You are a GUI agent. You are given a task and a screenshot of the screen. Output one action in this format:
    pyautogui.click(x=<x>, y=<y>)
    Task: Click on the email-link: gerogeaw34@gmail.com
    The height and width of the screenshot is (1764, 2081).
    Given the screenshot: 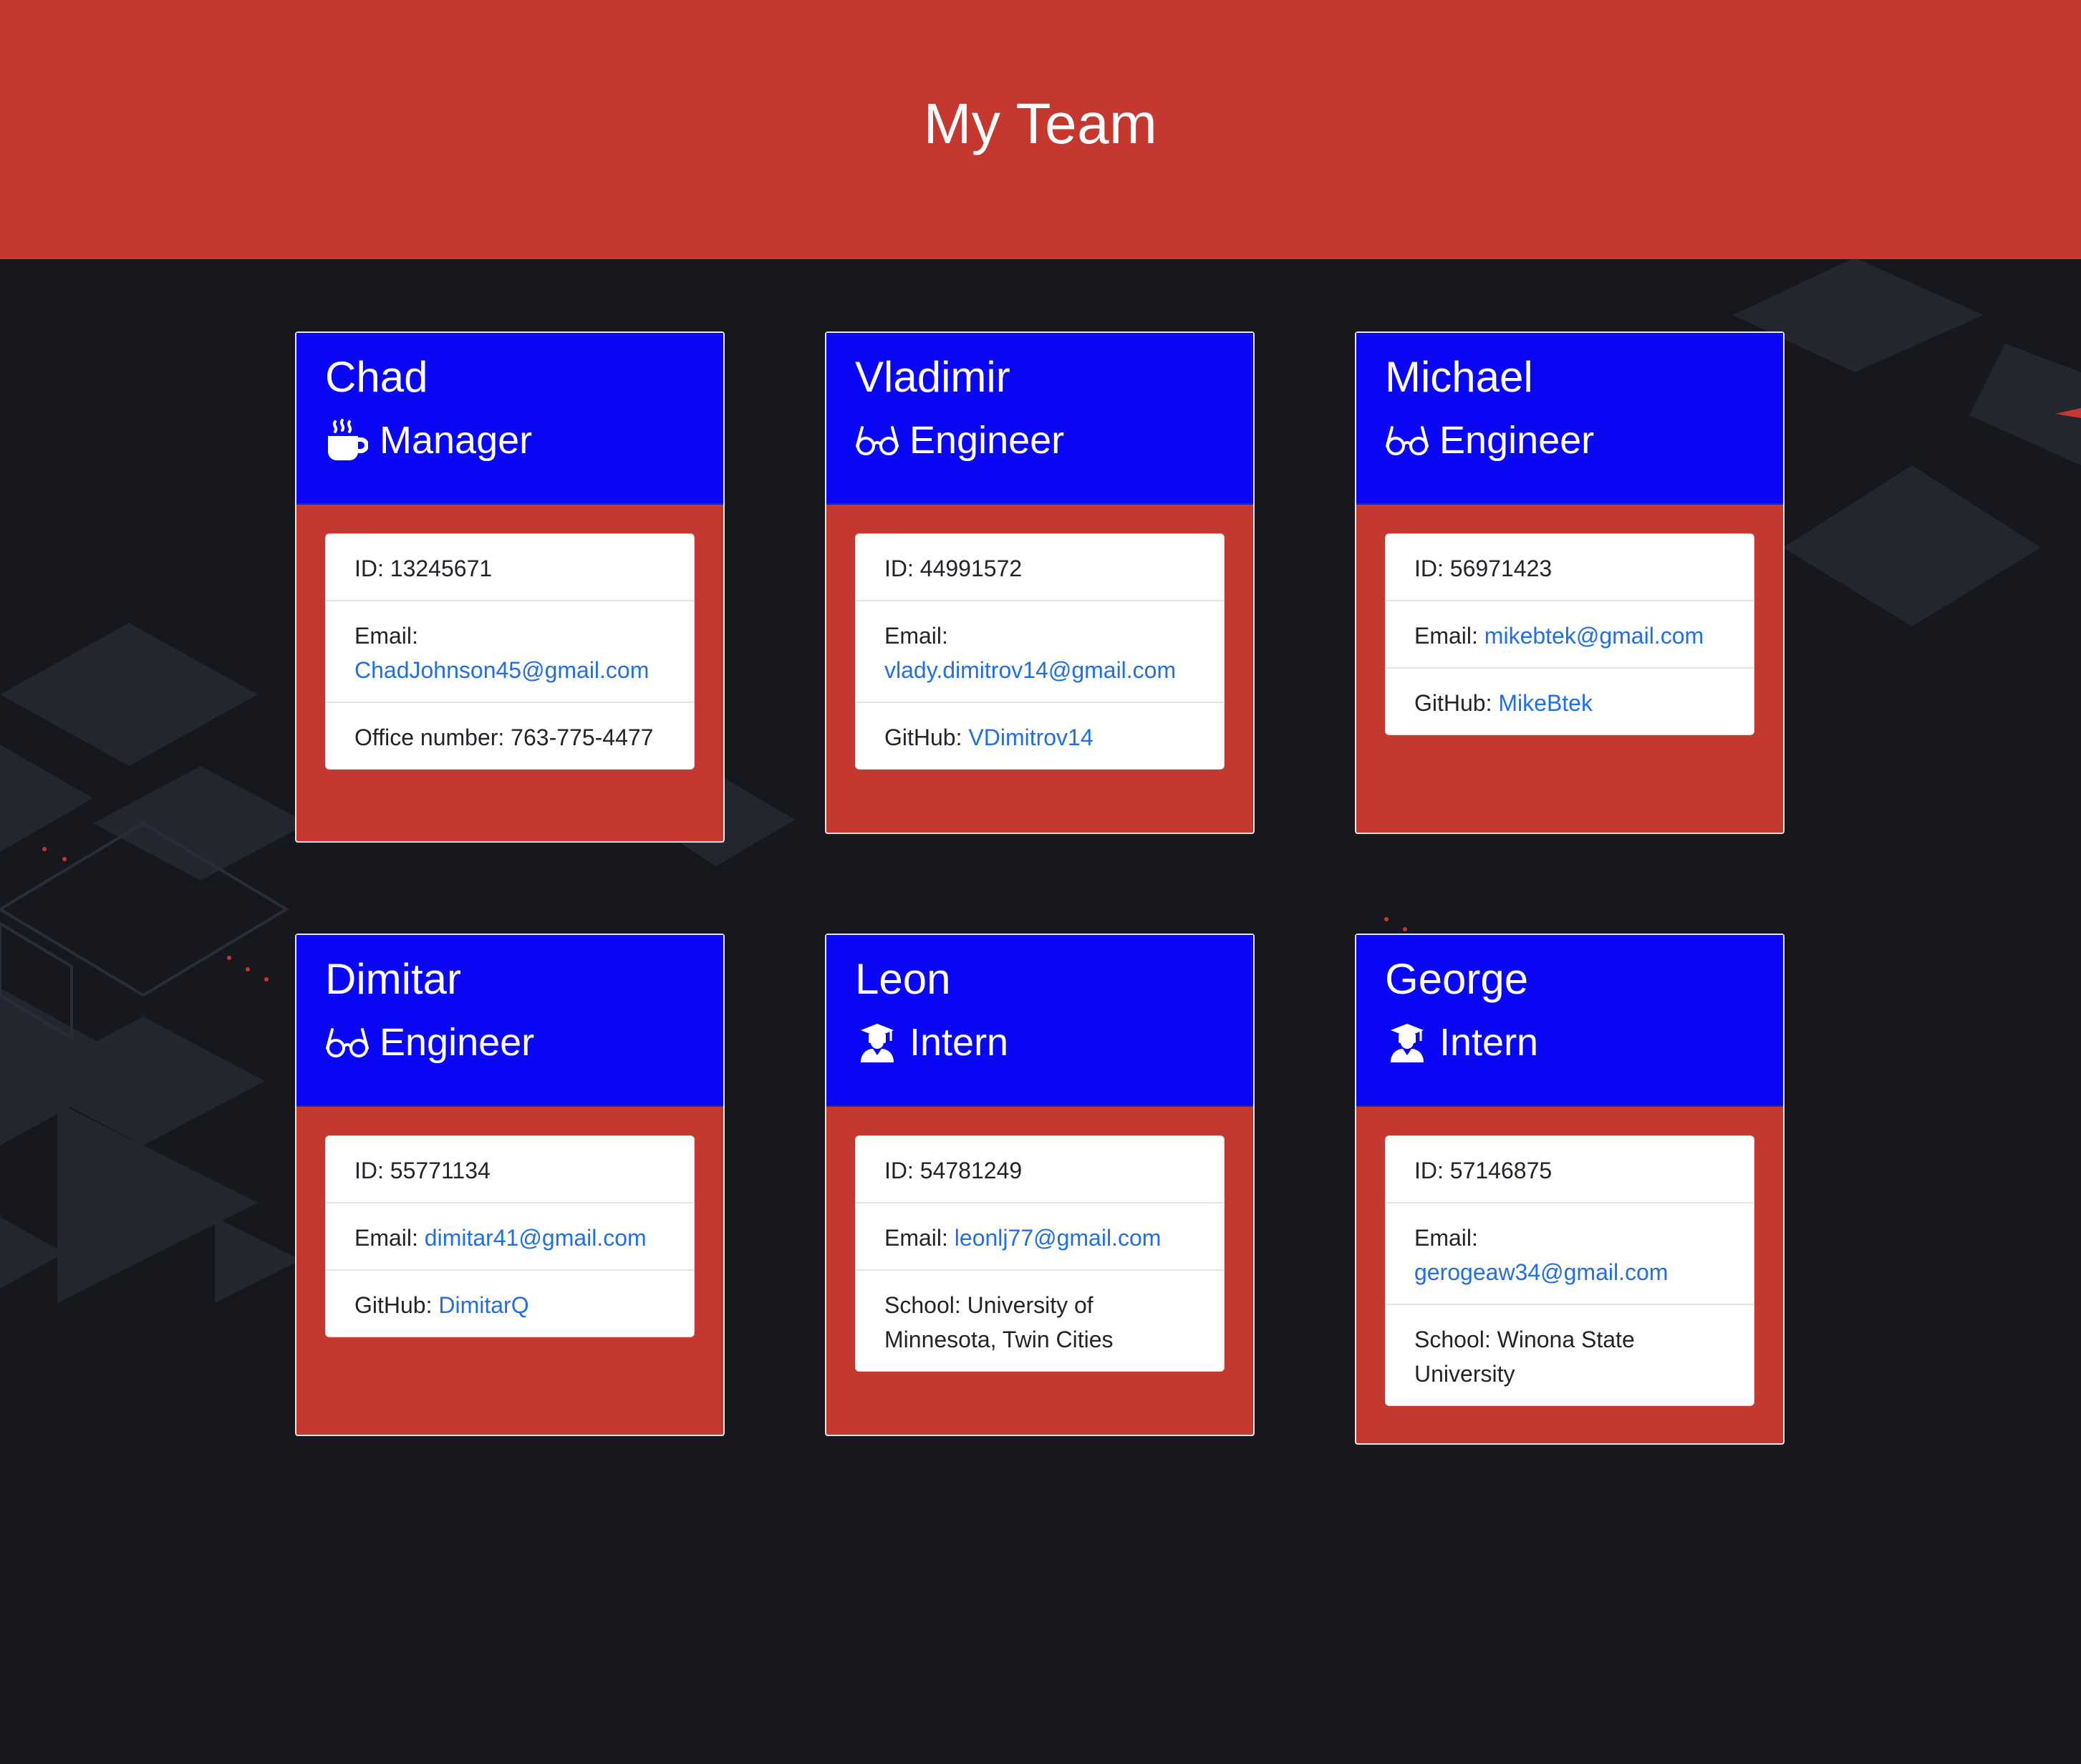 What is the action you would take?
    pyautogui.click(x=1541, y=1272)
    